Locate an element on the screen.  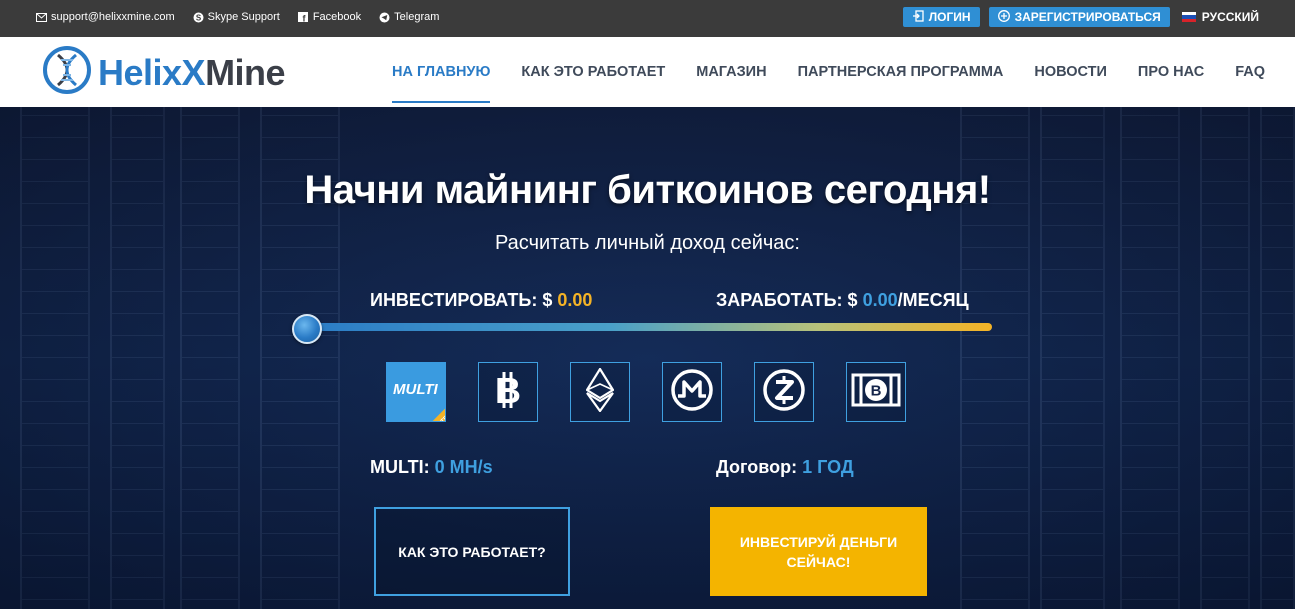
nav-shop: МАГАЗИН is located at coordinates (731, 72).